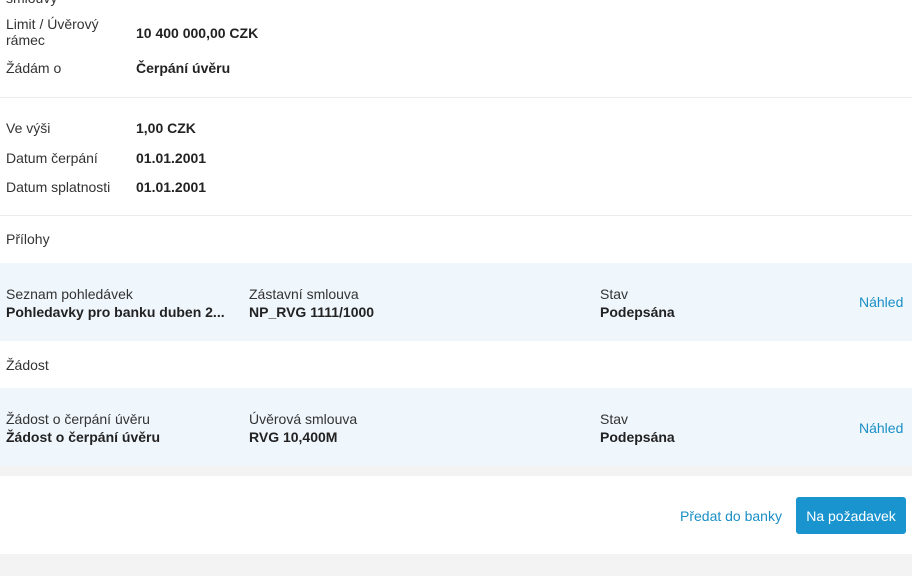 This screenshot has width=912, height=576. What do you see at coordinates (399, 428) in the screenshot?
I see `loan-contract-cell: Úvěrová smlouva RVG 10,400M` at bounding box center [399, 428].